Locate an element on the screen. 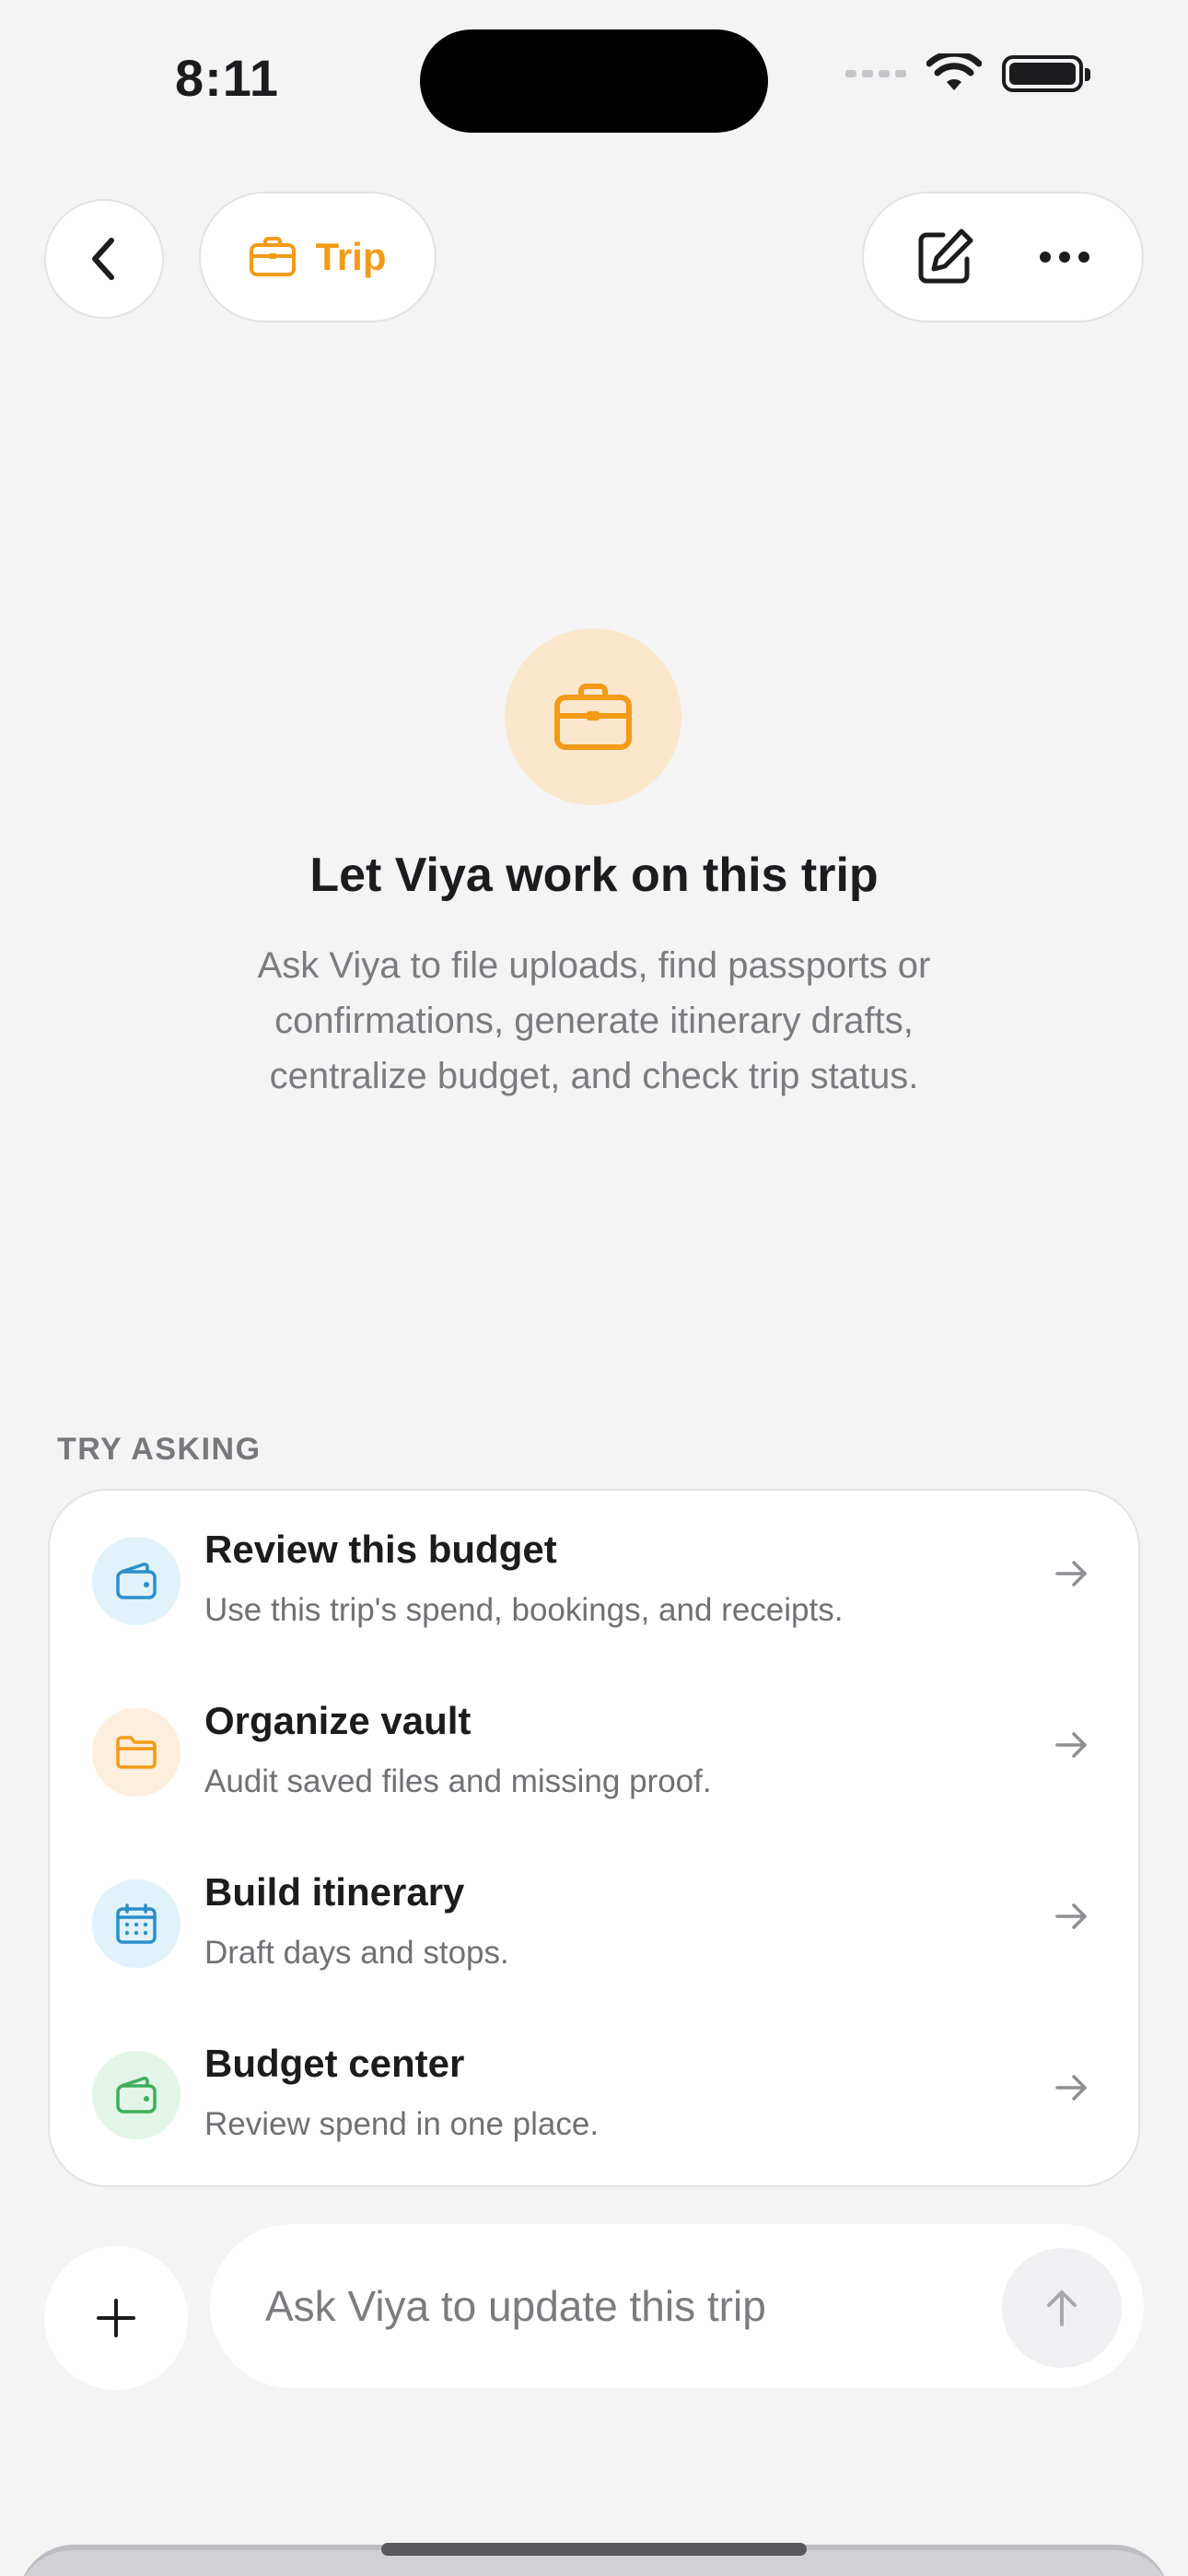  back-button is located at coordinates (104, 259).